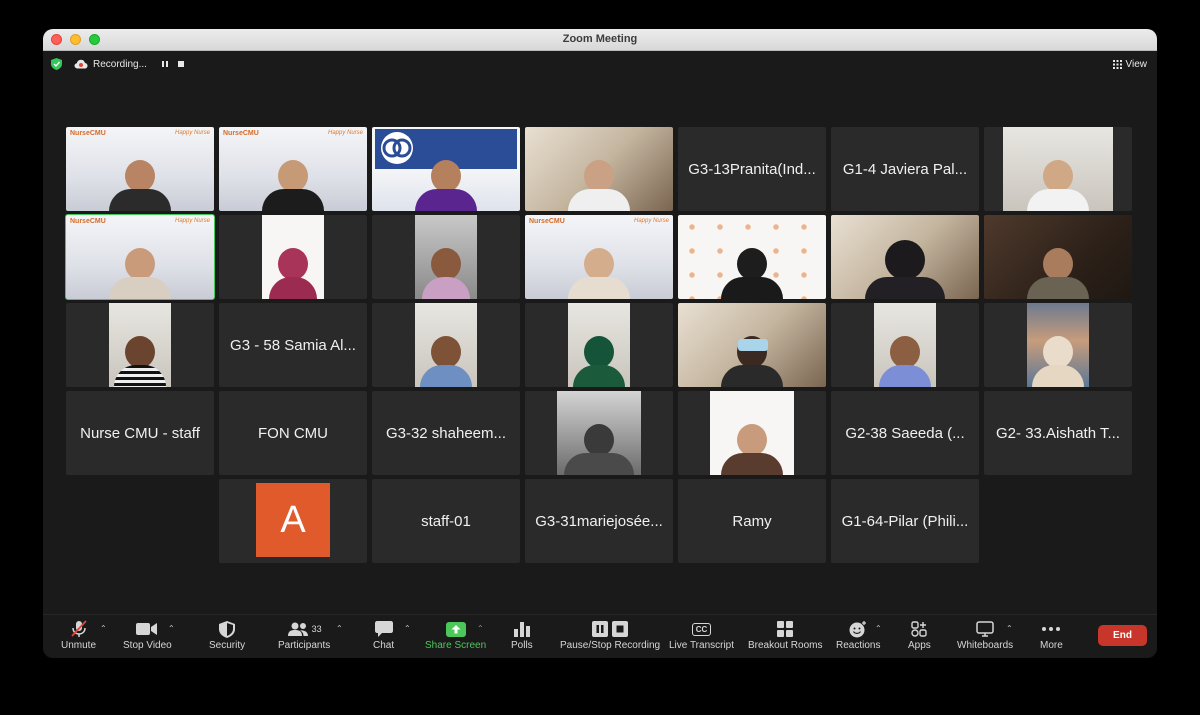  I want to click on participants-label: Participants, so click(304, 645).